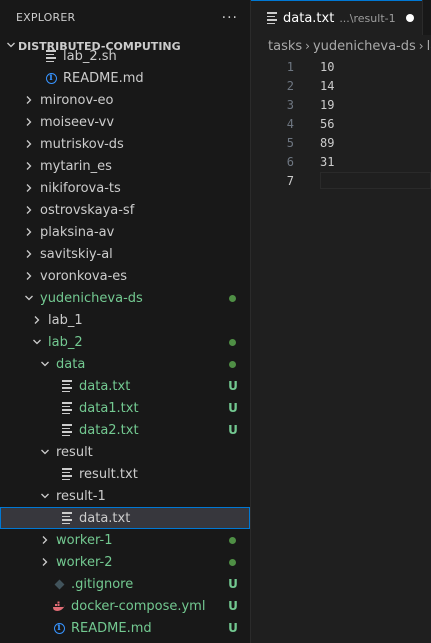 This screenshot has height=643, width=431. Describe the element at coordinates (309, 18) in the screenshot. I see `tab-title: data.txt` at that location.